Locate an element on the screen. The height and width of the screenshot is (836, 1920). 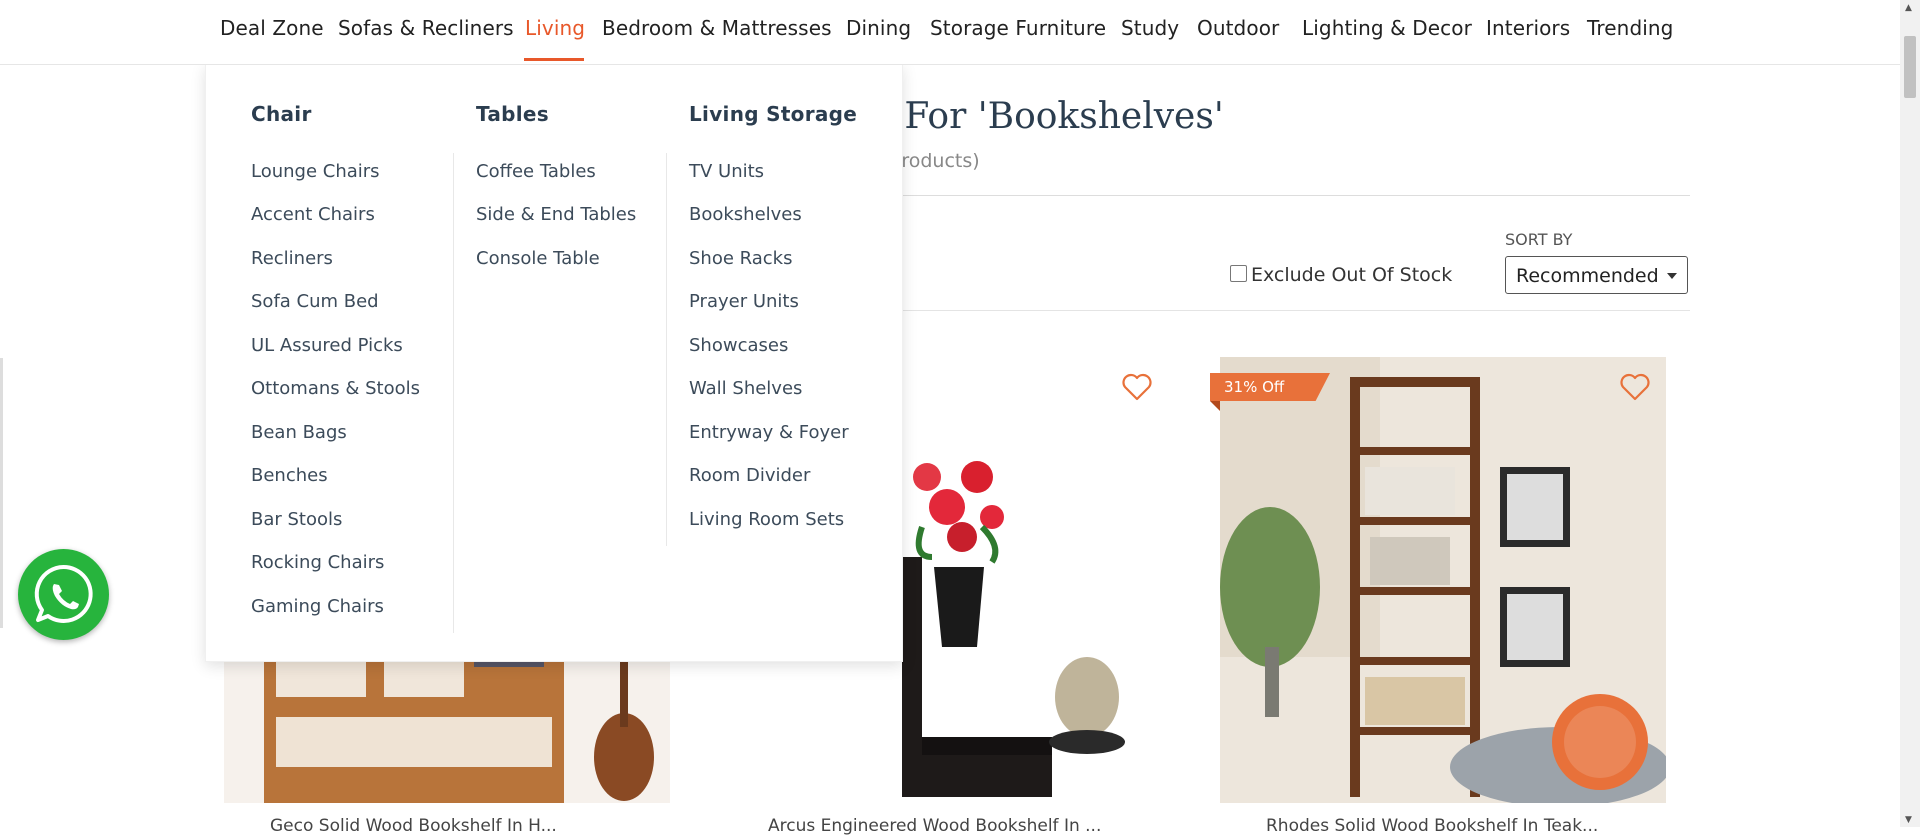
menu-link: Showcases is located at coordinates (738, 345).